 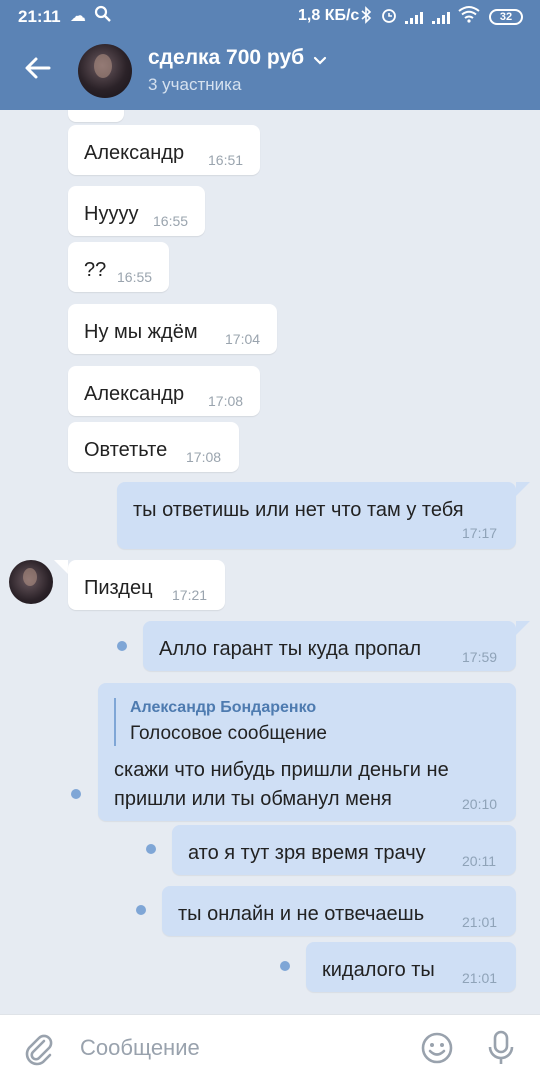 I want to click on message-text: Пиздец, so click(x=118, y=588).